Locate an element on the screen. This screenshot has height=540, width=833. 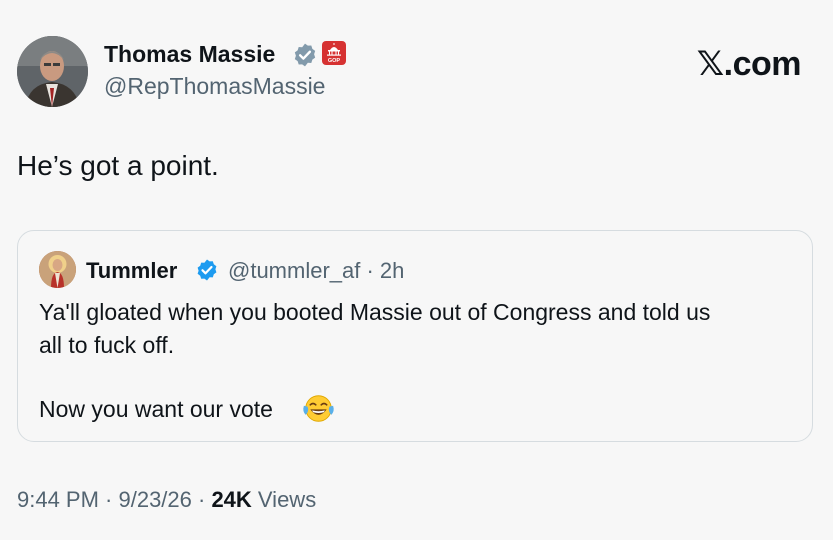
capitol-gop-icon: GOP is located at coordinates (334, 53).